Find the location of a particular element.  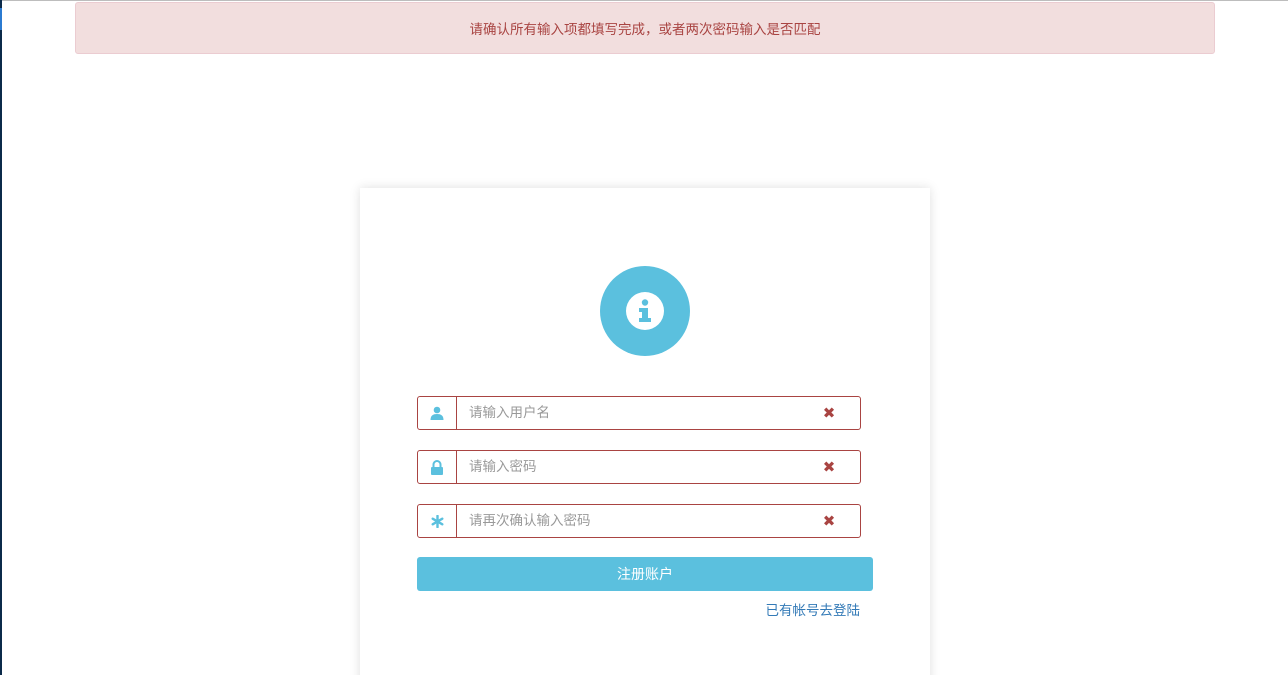

password-field-group: ✖ is located at coordinates (639, 467).